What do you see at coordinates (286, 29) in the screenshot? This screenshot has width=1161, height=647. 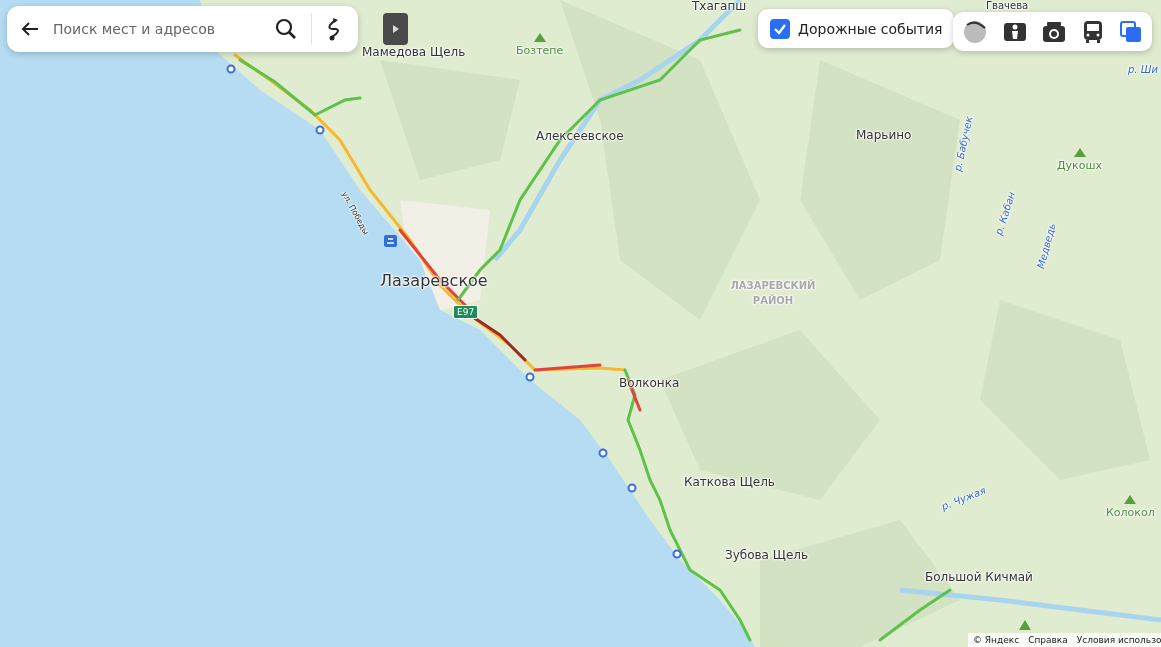 I see `search-icon` at bounding box center [286, 29].